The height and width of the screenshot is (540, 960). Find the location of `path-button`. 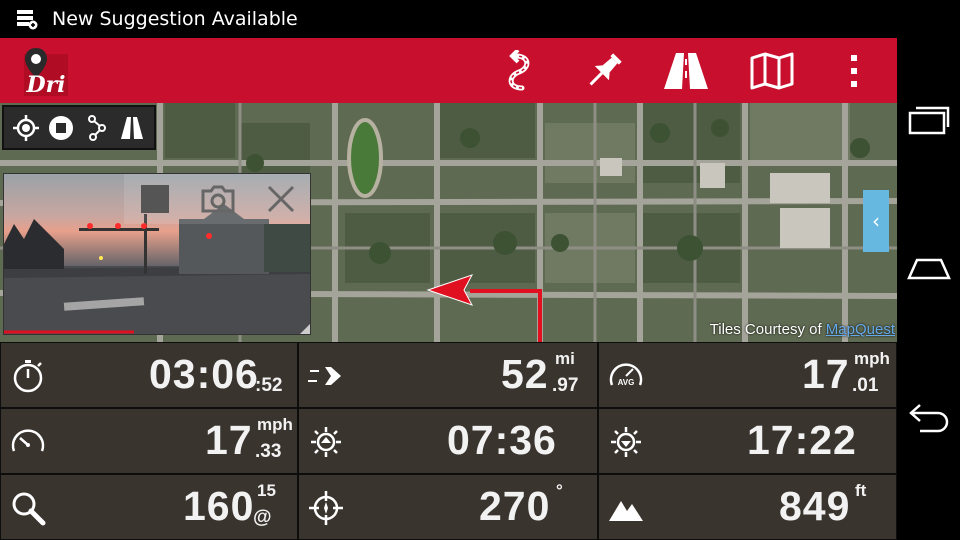

path-button is located at coordinates (97, 128).